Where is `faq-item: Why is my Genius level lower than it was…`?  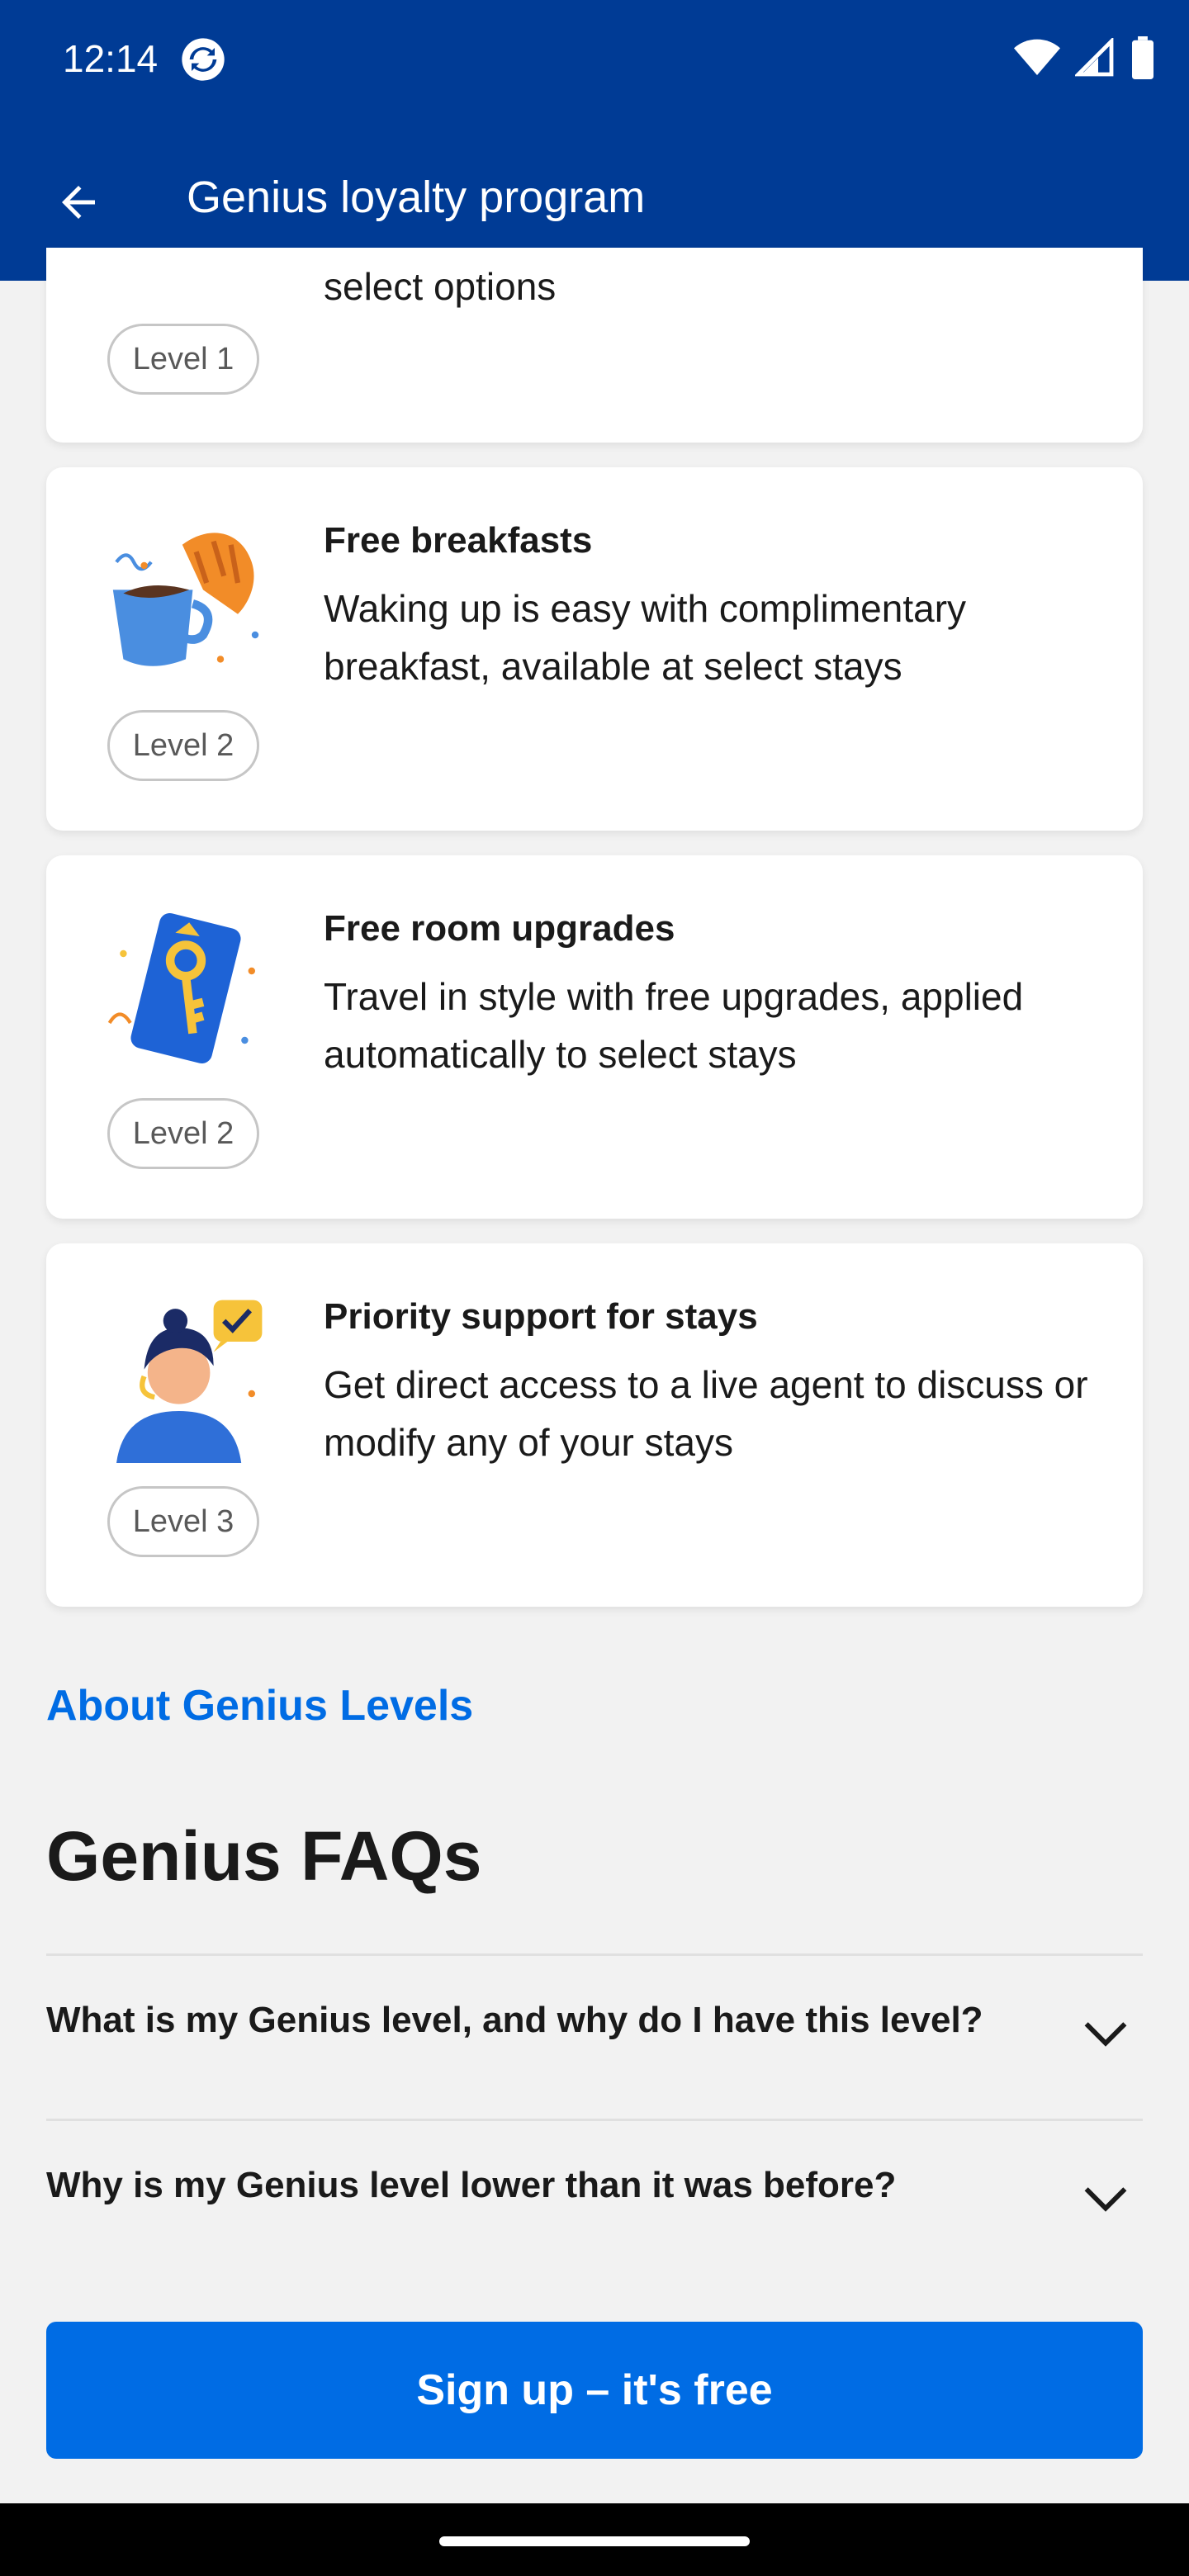 faq-item: Why is my Genius level lower than it was… is located at coordinates (594, 2200).